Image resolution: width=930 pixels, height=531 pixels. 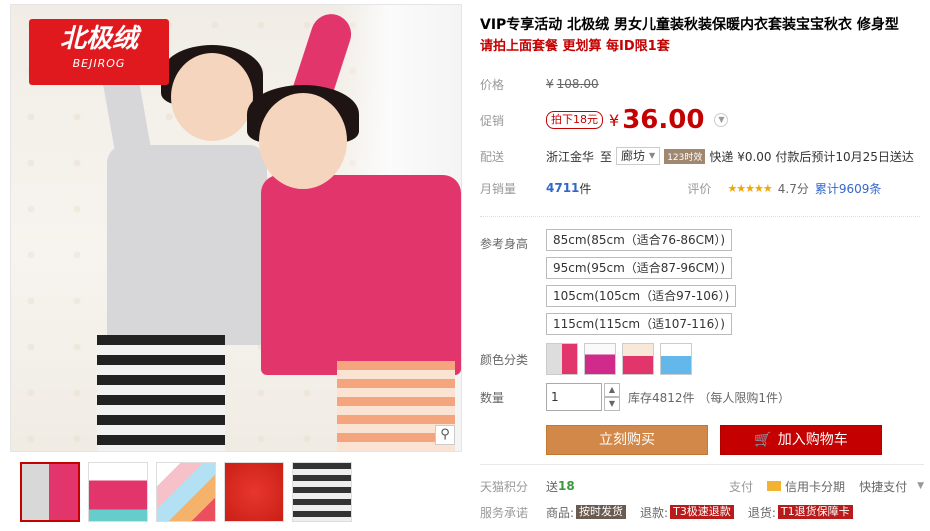 What do you see at coordinates (689, 25) in the screenshot?
I see `product-title: VIP专享活动 北极绒 男女儿童装秋装保暖内衣套装宝宝秋衣 修身型` at bounding box center [689, 25].